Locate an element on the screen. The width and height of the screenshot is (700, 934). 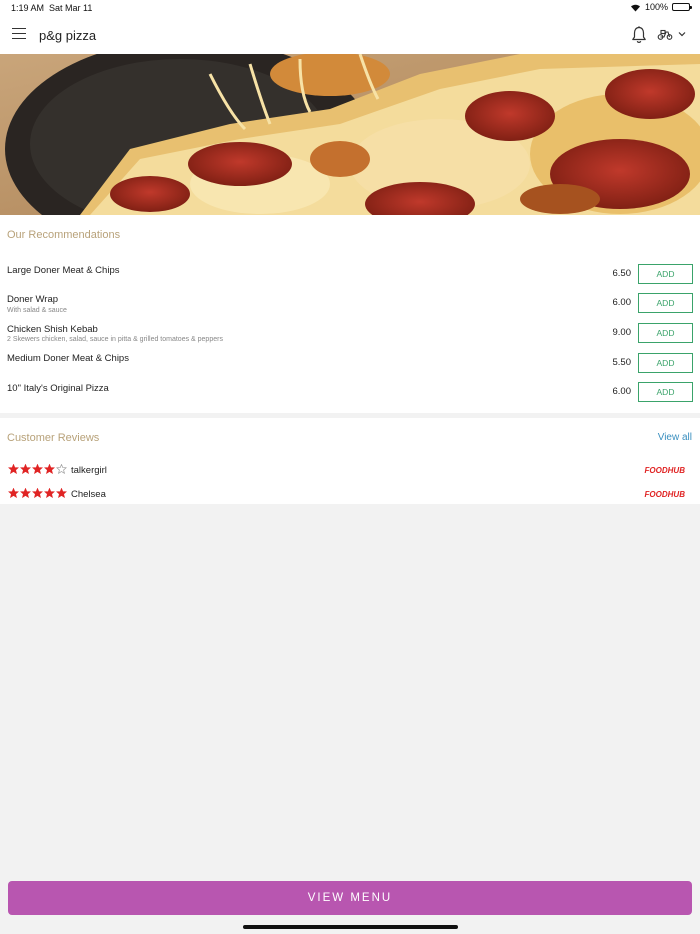
order-type-selector is located at coordinates (671, 34).